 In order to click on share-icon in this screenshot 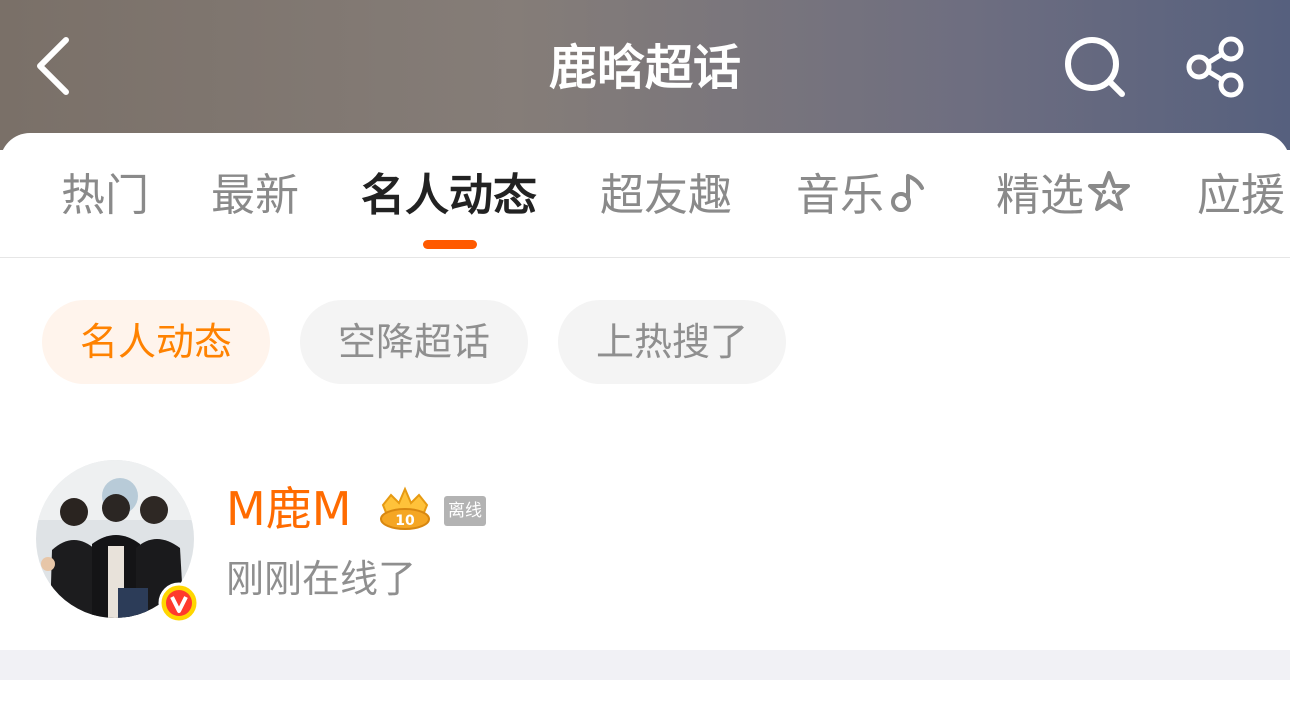, I will do `click(1215, 67)`.